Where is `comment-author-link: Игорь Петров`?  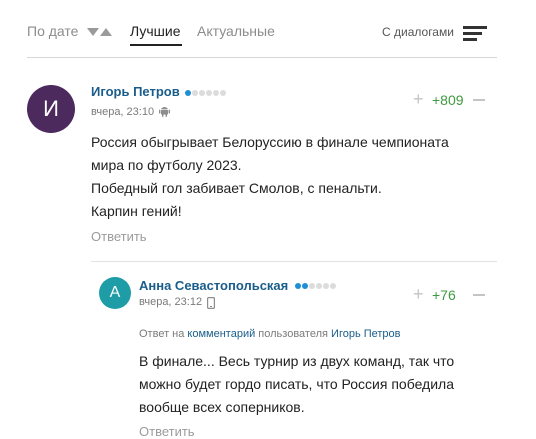 comment-author-link: Игорь Петров is located at coordinates (135, 91).